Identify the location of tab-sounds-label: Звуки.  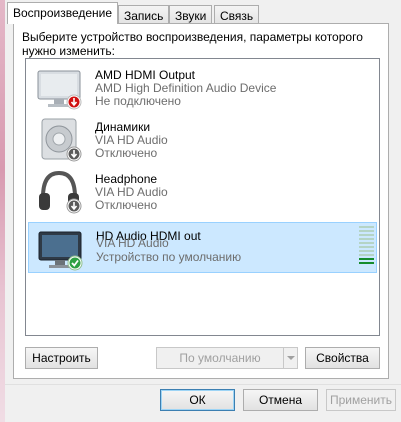
(191, 16).